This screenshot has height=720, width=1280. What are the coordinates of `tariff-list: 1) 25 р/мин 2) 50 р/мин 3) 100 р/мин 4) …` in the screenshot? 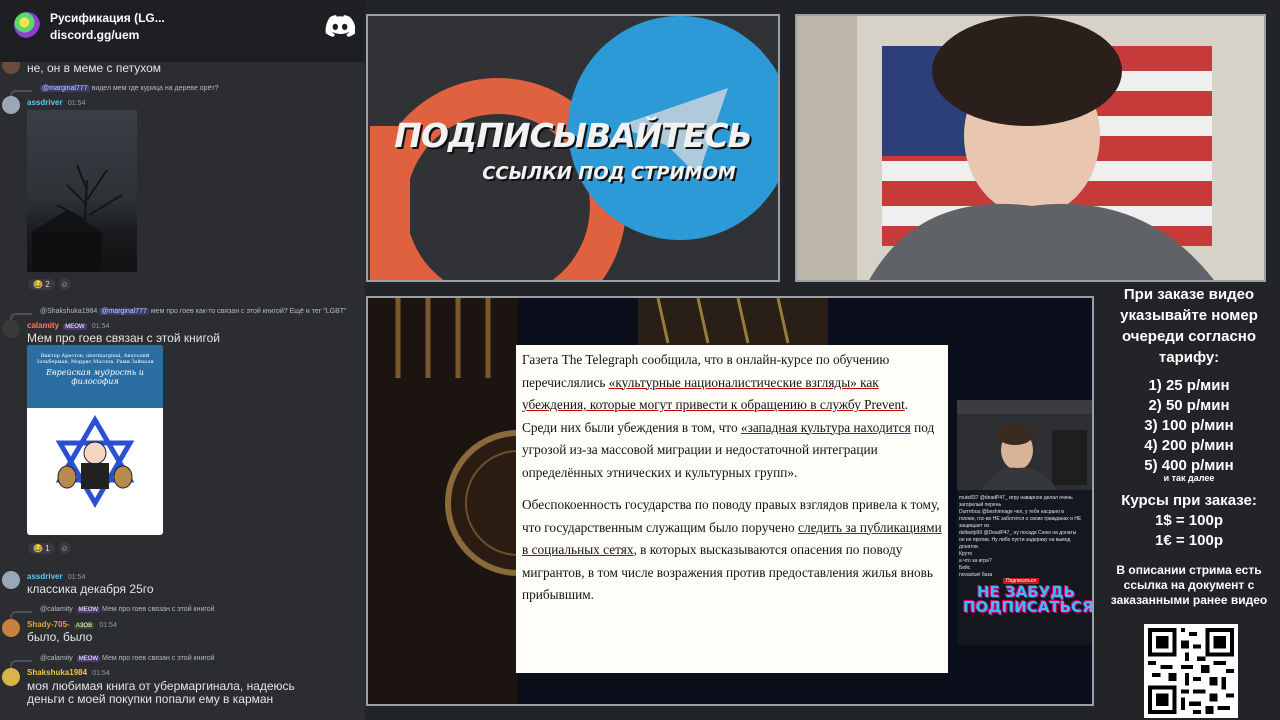 It's located at (1189, 429).